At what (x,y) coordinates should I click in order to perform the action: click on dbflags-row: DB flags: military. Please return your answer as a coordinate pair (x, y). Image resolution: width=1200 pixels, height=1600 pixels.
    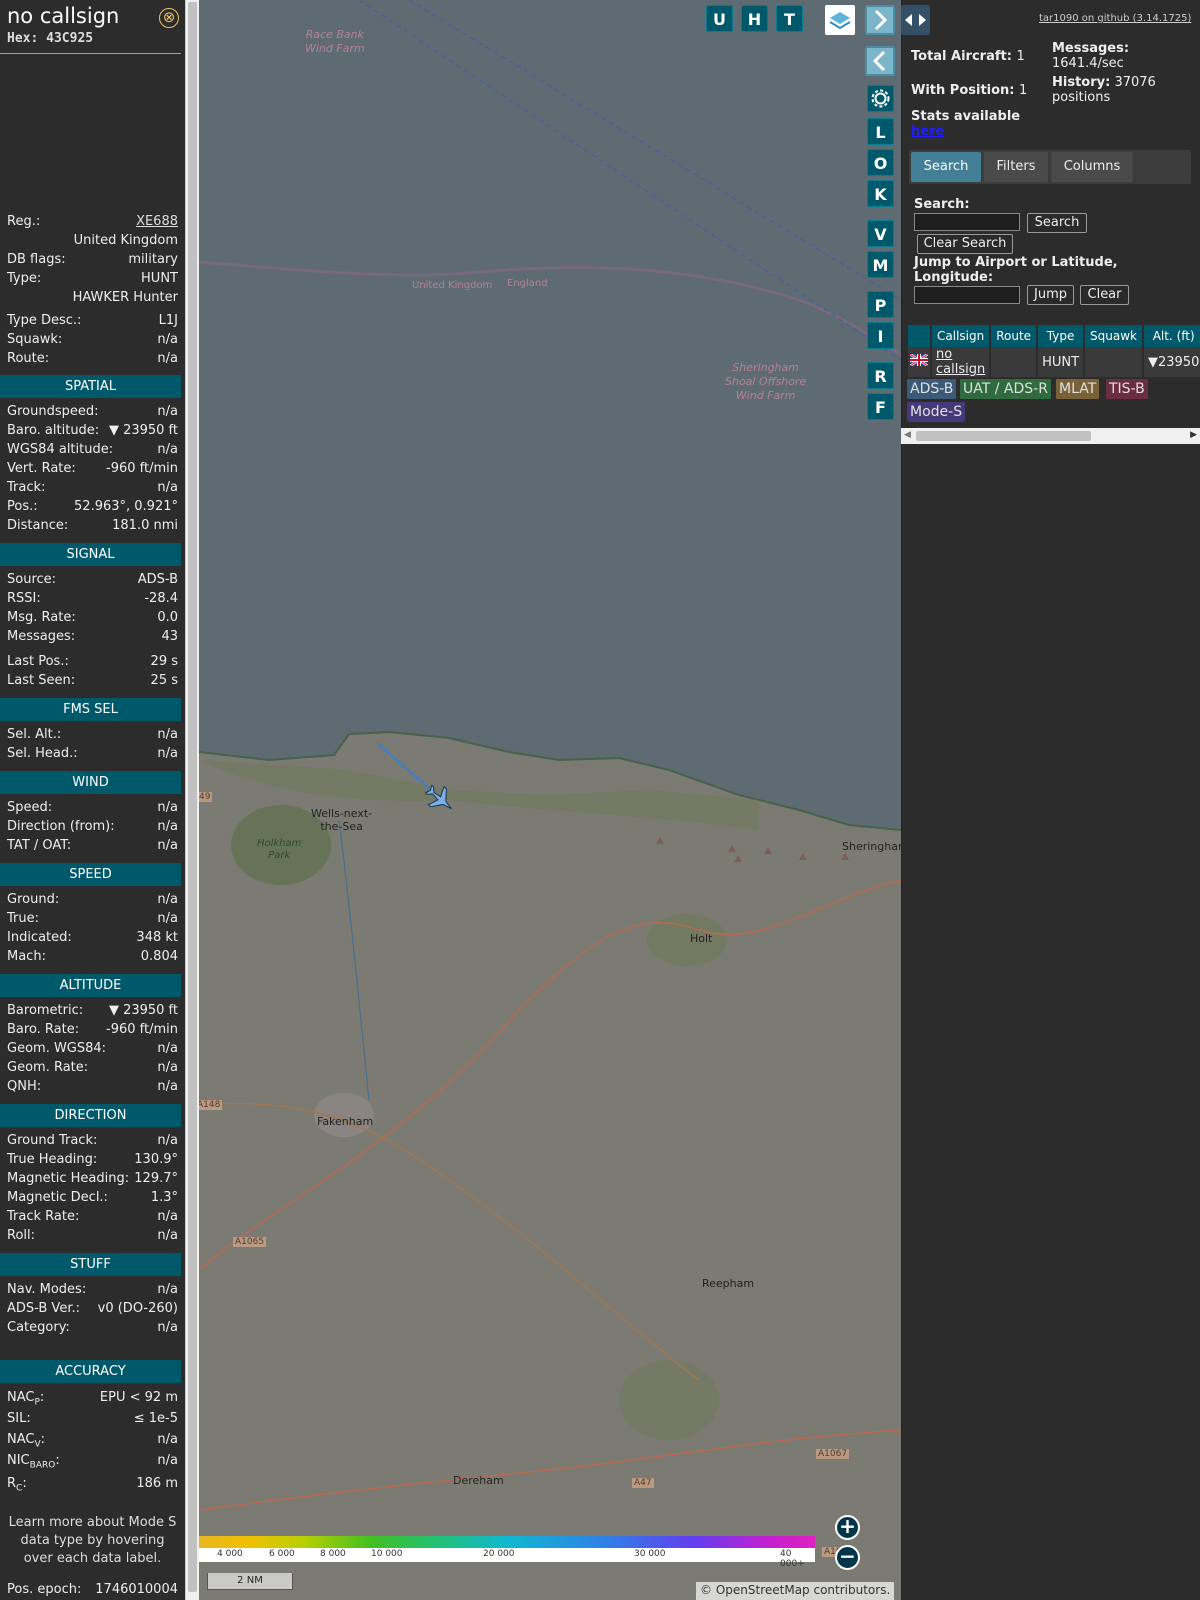
    Looking at the image, I should click on (92, 261).